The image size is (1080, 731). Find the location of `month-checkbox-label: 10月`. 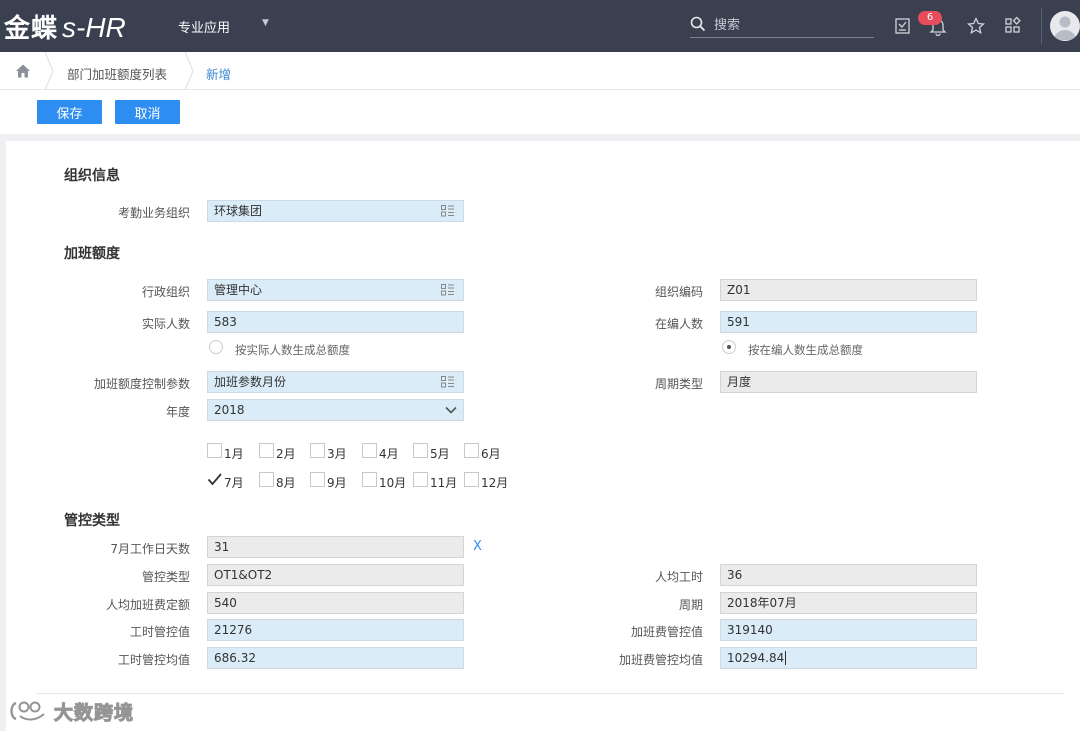

month-checkbox-label: 10月 is located at coordinates (393, 483).